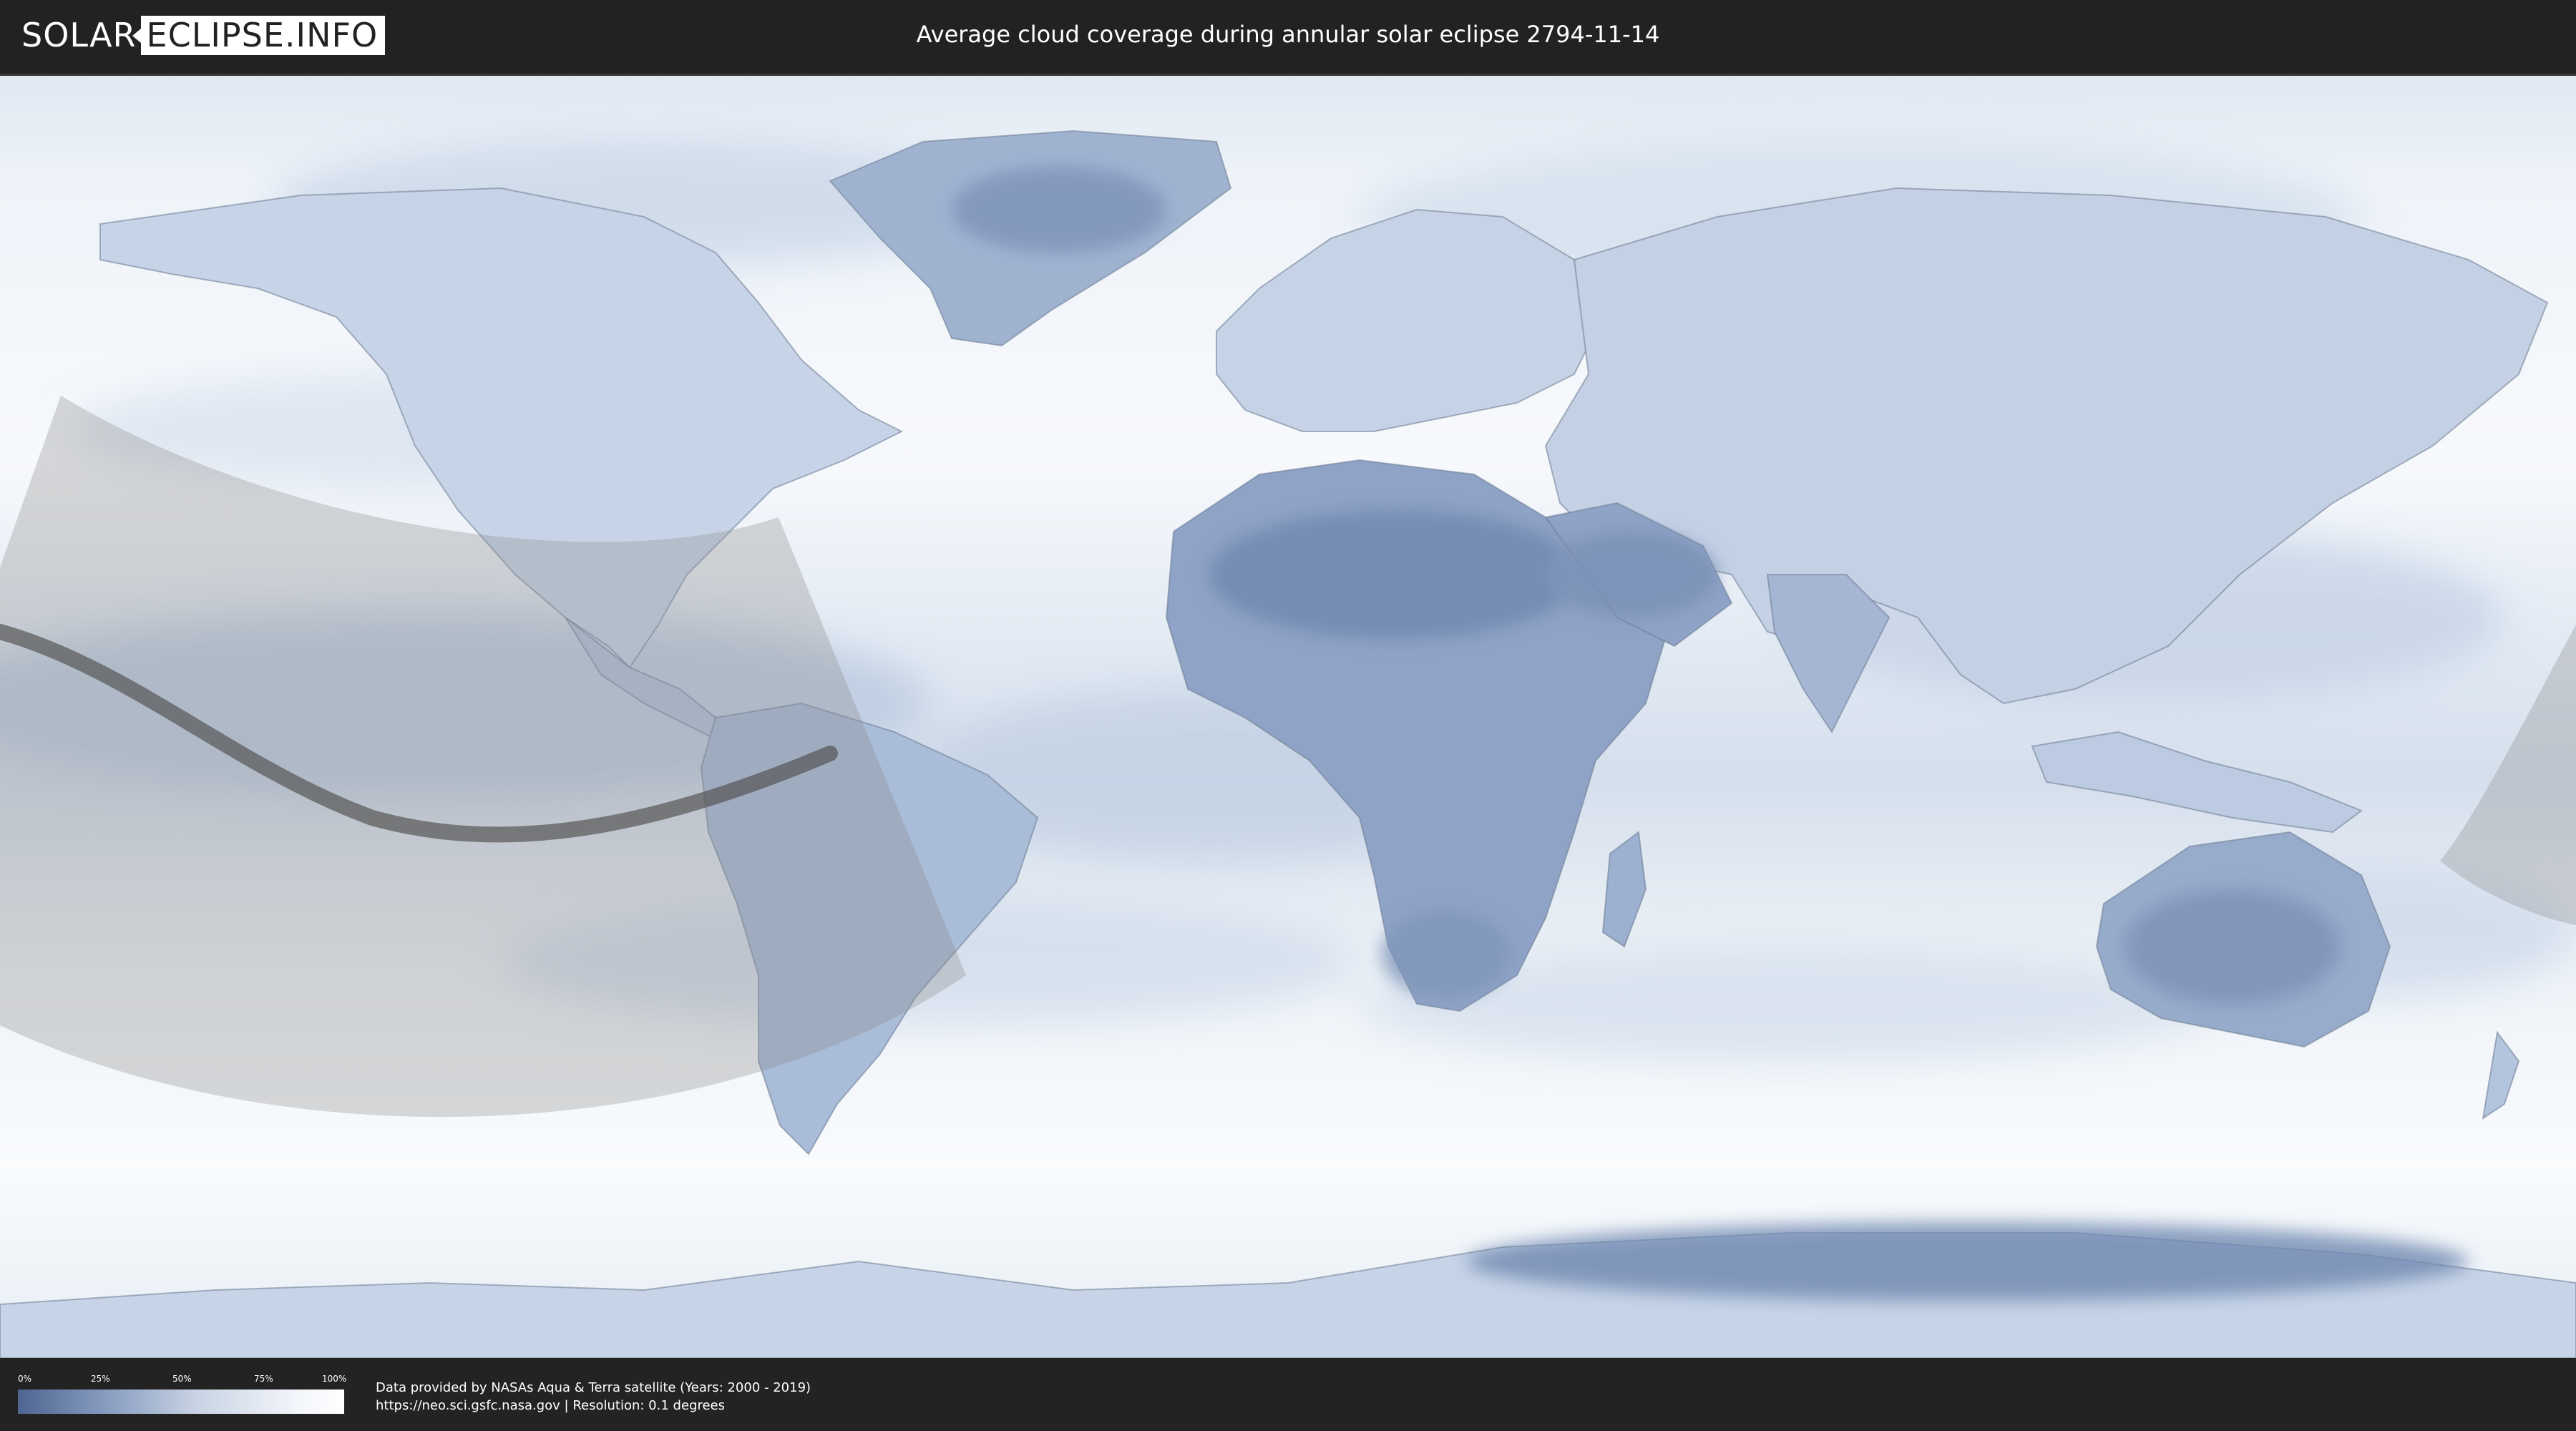 This screenshot has width=2576, height=1431. What do you see at coordinates (181, 1402) in the screenshot?
I see `legend-color-bar` at bounding box center [181, 1402].